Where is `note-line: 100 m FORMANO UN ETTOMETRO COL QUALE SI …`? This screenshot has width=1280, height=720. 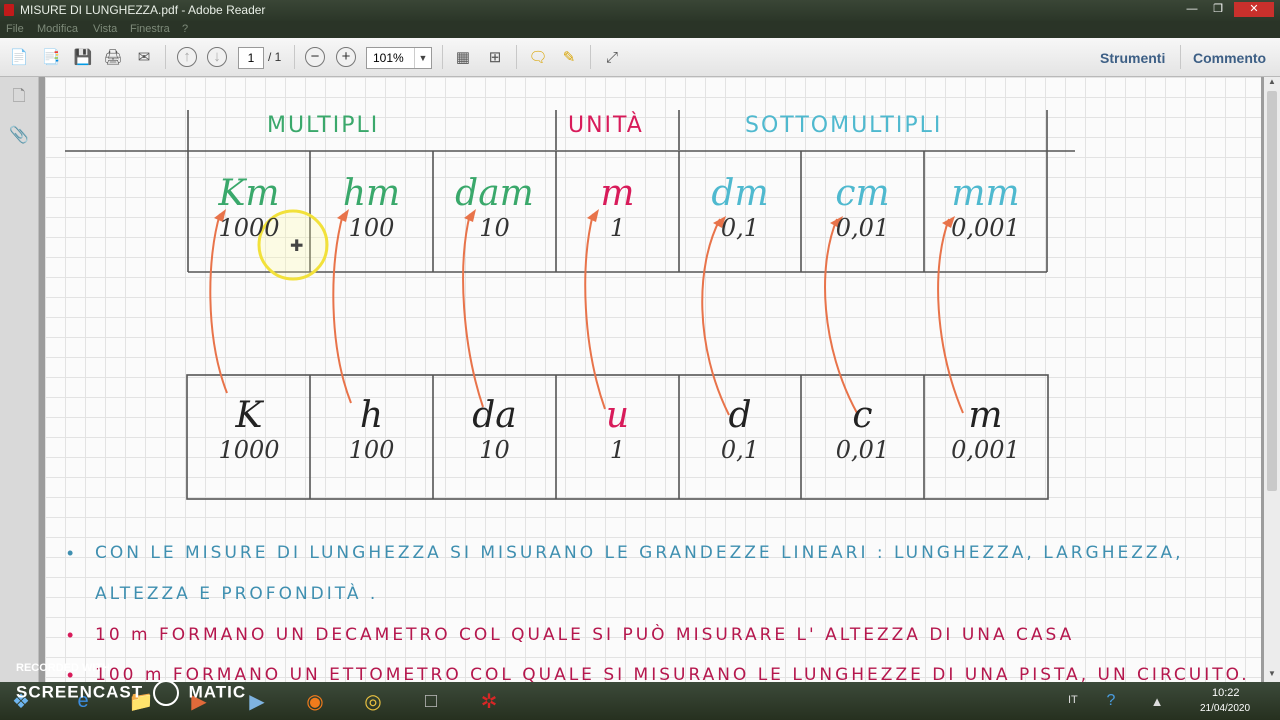 note-line: 100 m FORMANO UN ETTOMETRO COL QUALE SI … is located at coordinates (672, 673).